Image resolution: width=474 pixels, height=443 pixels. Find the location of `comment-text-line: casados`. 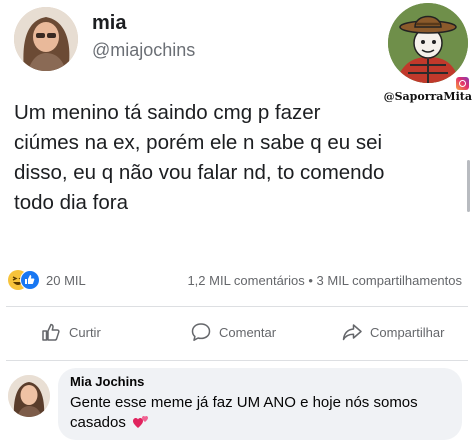

comment-text-line: casados is located at coordinates (260, 423).